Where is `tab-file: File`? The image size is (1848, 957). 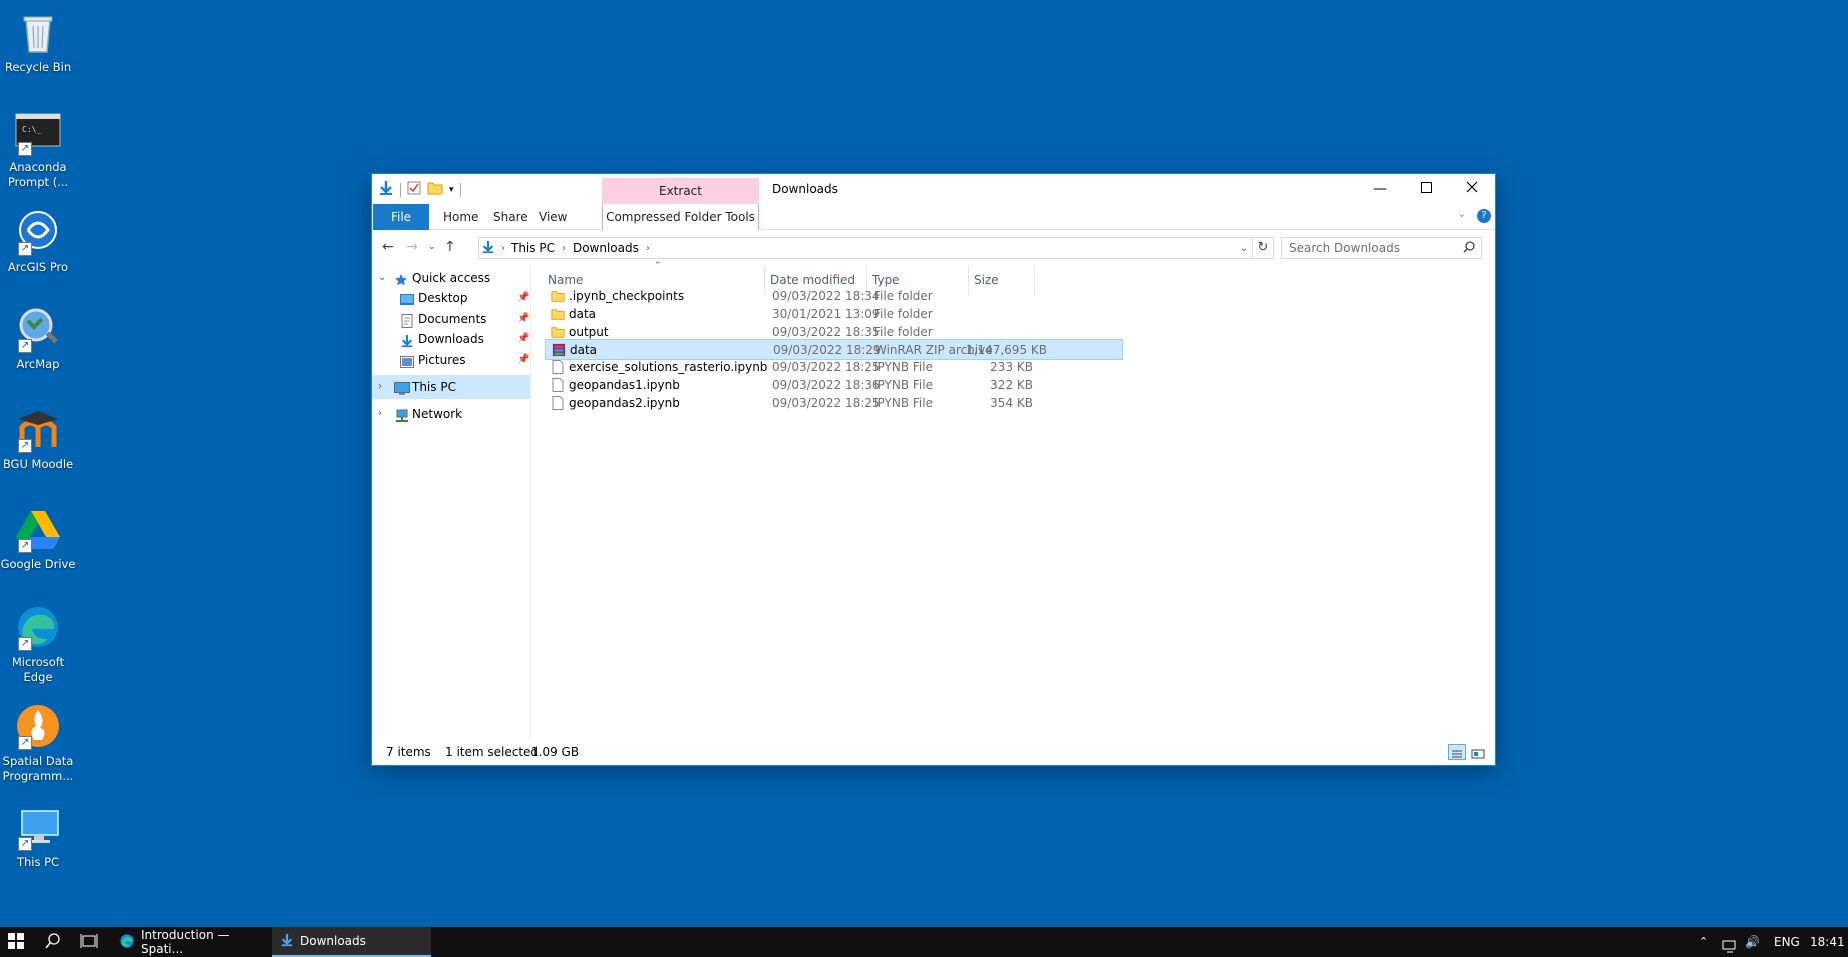
tab-file: File is located at coordinates (401, 217).